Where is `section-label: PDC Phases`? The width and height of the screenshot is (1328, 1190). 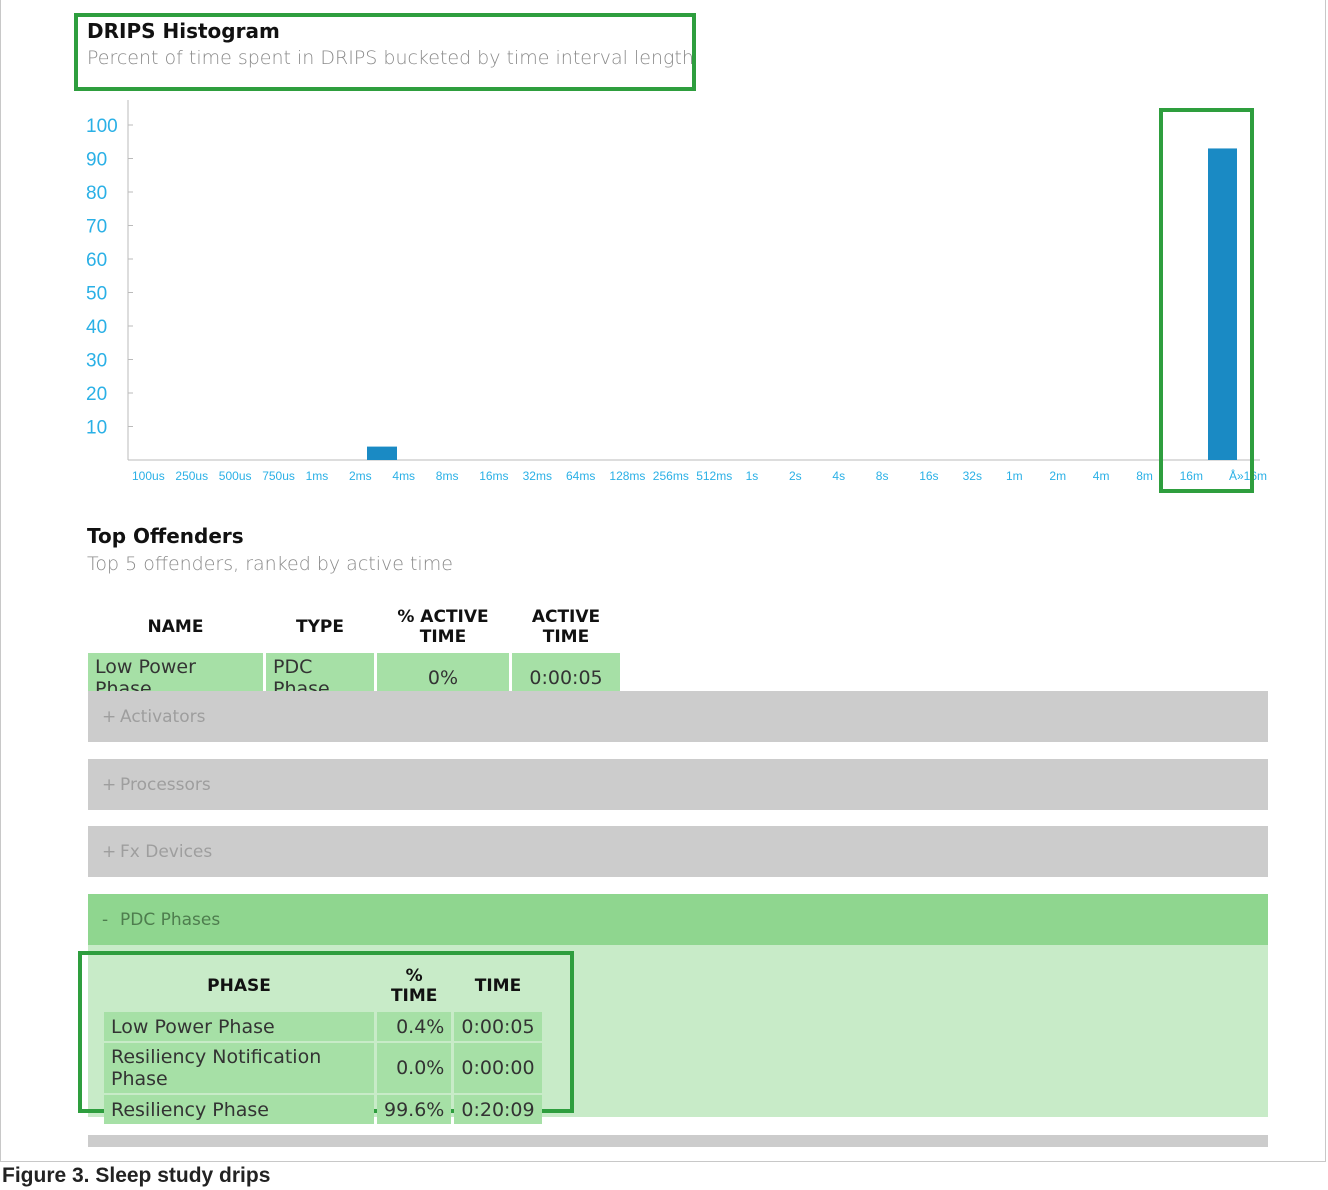 section-label: PDC Phases is located at coordinates (170, 919).